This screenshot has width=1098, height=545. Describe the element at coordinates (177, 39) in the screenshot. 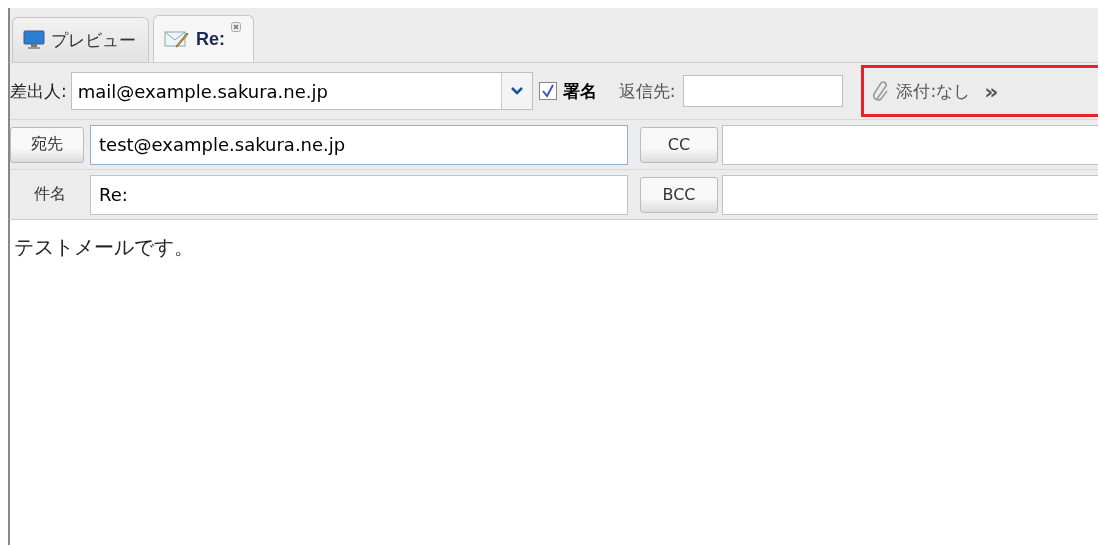

I see `envelope-pencil-icon` at that location.